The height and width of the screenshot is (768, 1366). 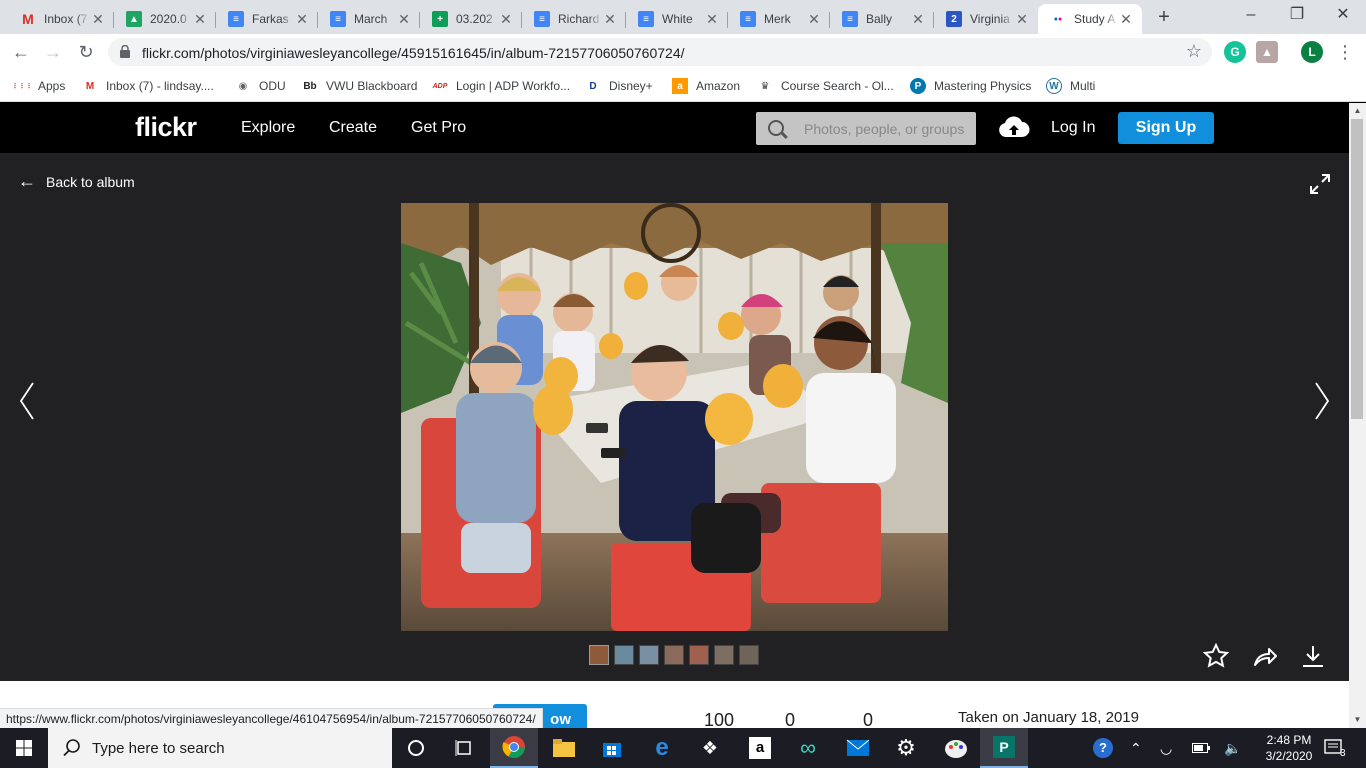 What do you see at coordinates (710, 748) in the screenshot?
I see `dropbox-icon: ❖` at bounding box center [710, 748].